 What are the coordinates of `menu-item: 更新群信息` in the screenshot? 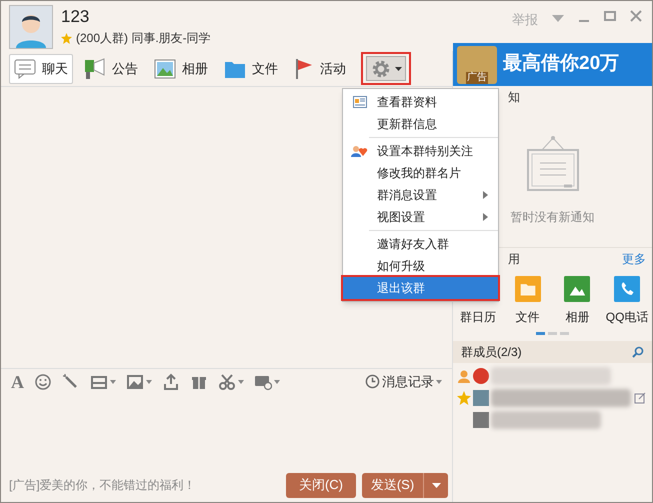 It's located at (420, 124).